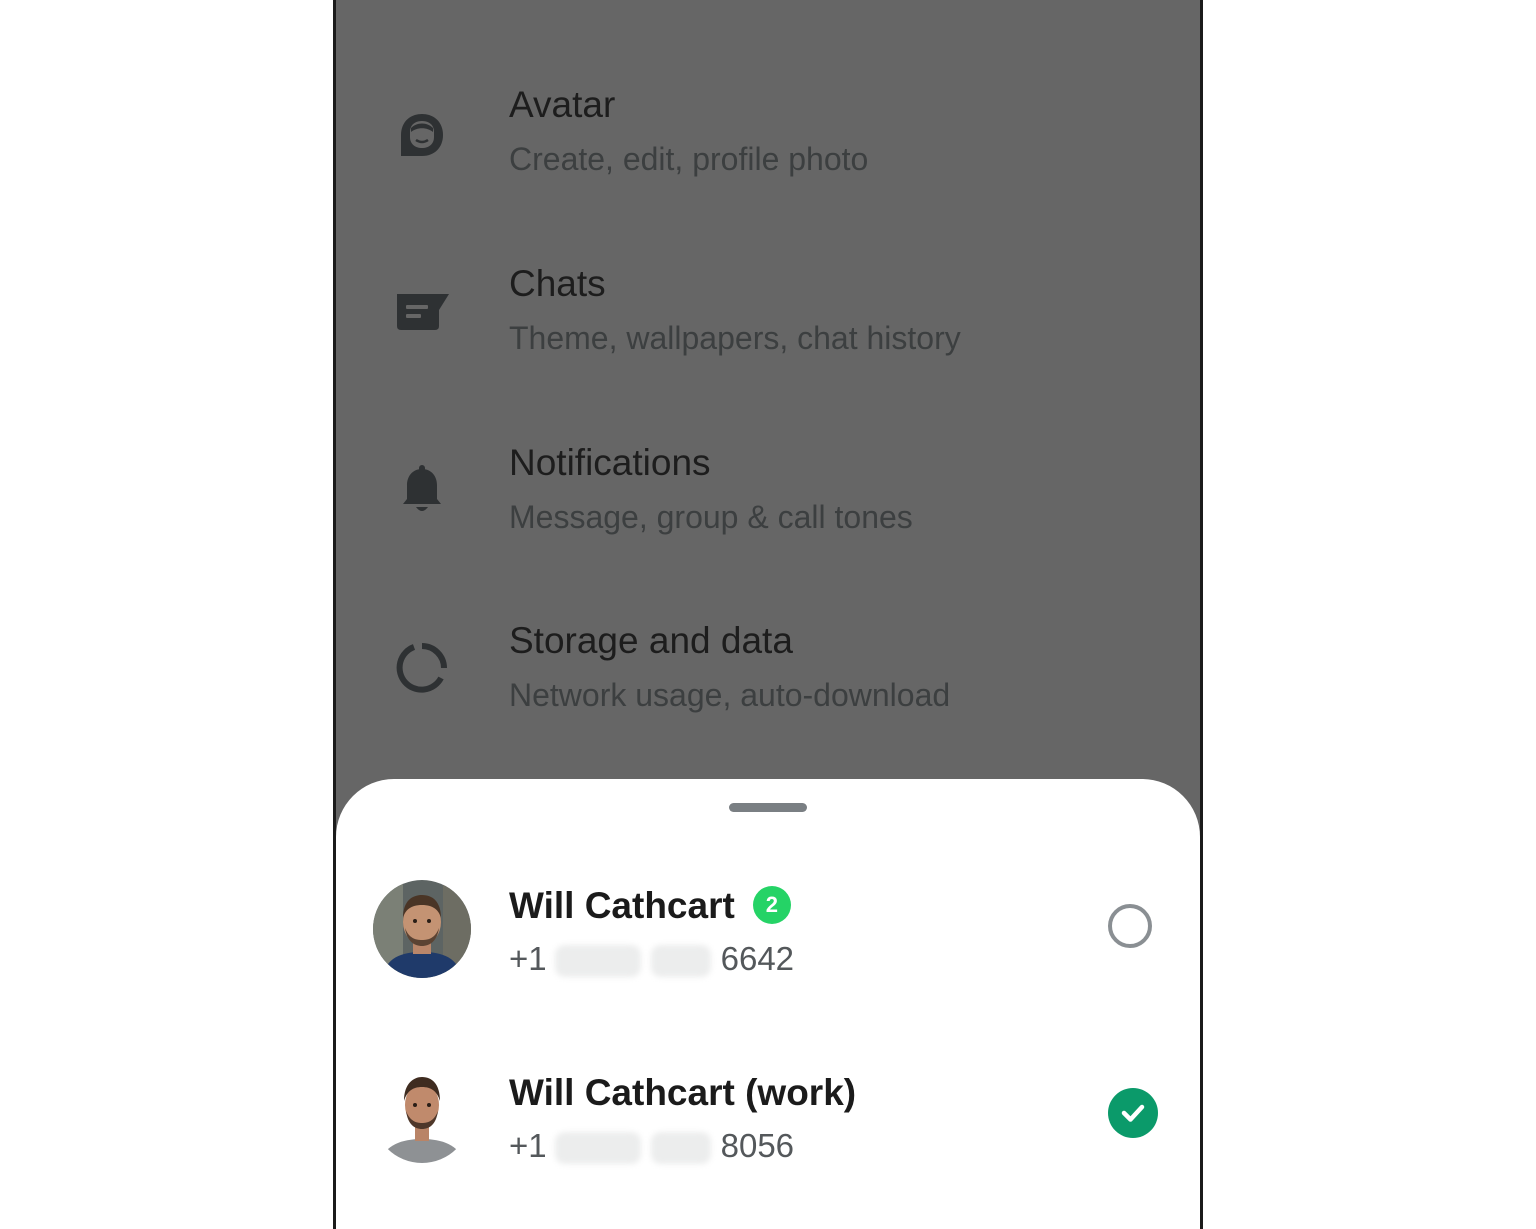 The height and width of the screenshot is (1229, 1536). I want to click on account-row-personal: Will Cathcart 2 +1 6642, so click(768, 950).